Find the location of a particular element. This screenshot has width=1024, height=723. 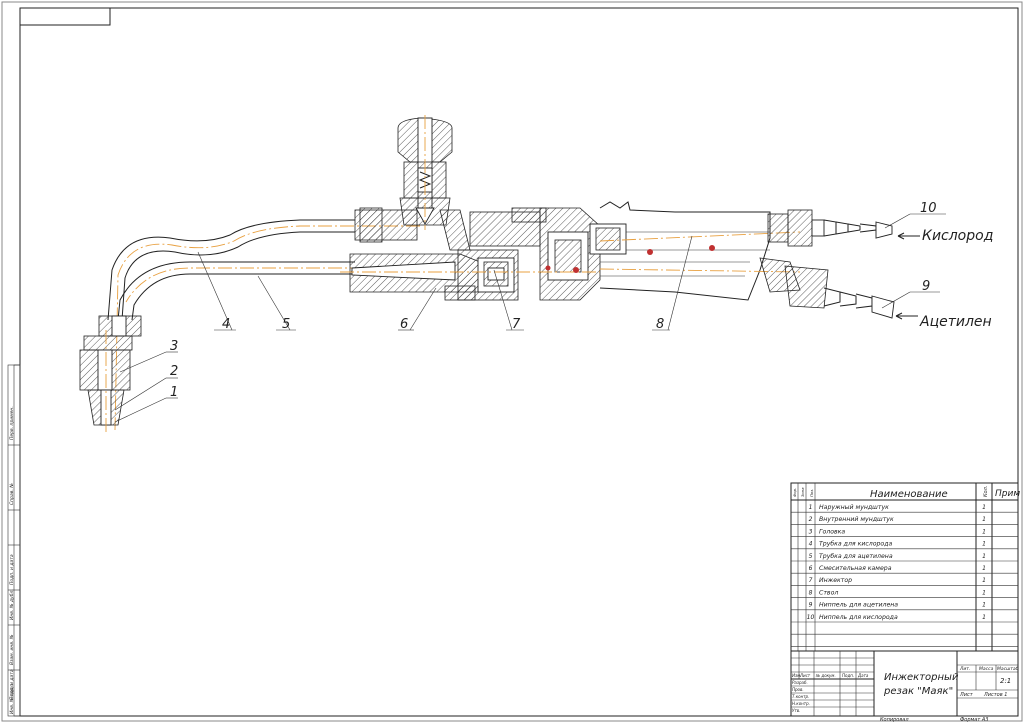

callout-3: 3 is located at coordinates (174, 346).